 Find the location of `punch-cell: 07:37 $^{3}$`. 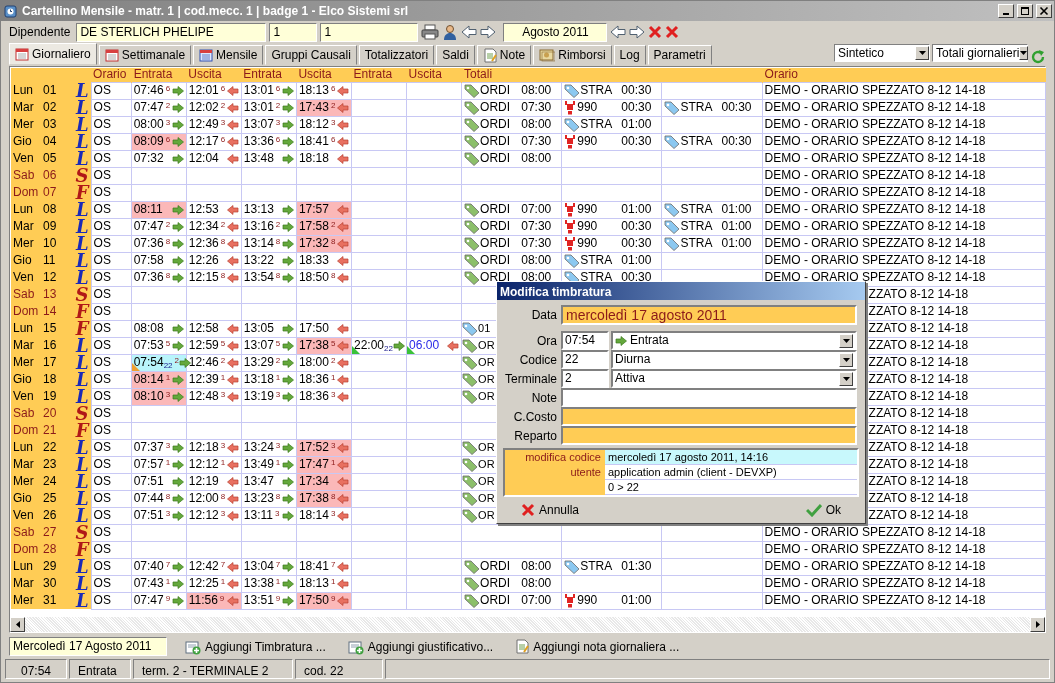

punch-cell: 07:37 $^{3}$ is located at coordinates (159, 447).